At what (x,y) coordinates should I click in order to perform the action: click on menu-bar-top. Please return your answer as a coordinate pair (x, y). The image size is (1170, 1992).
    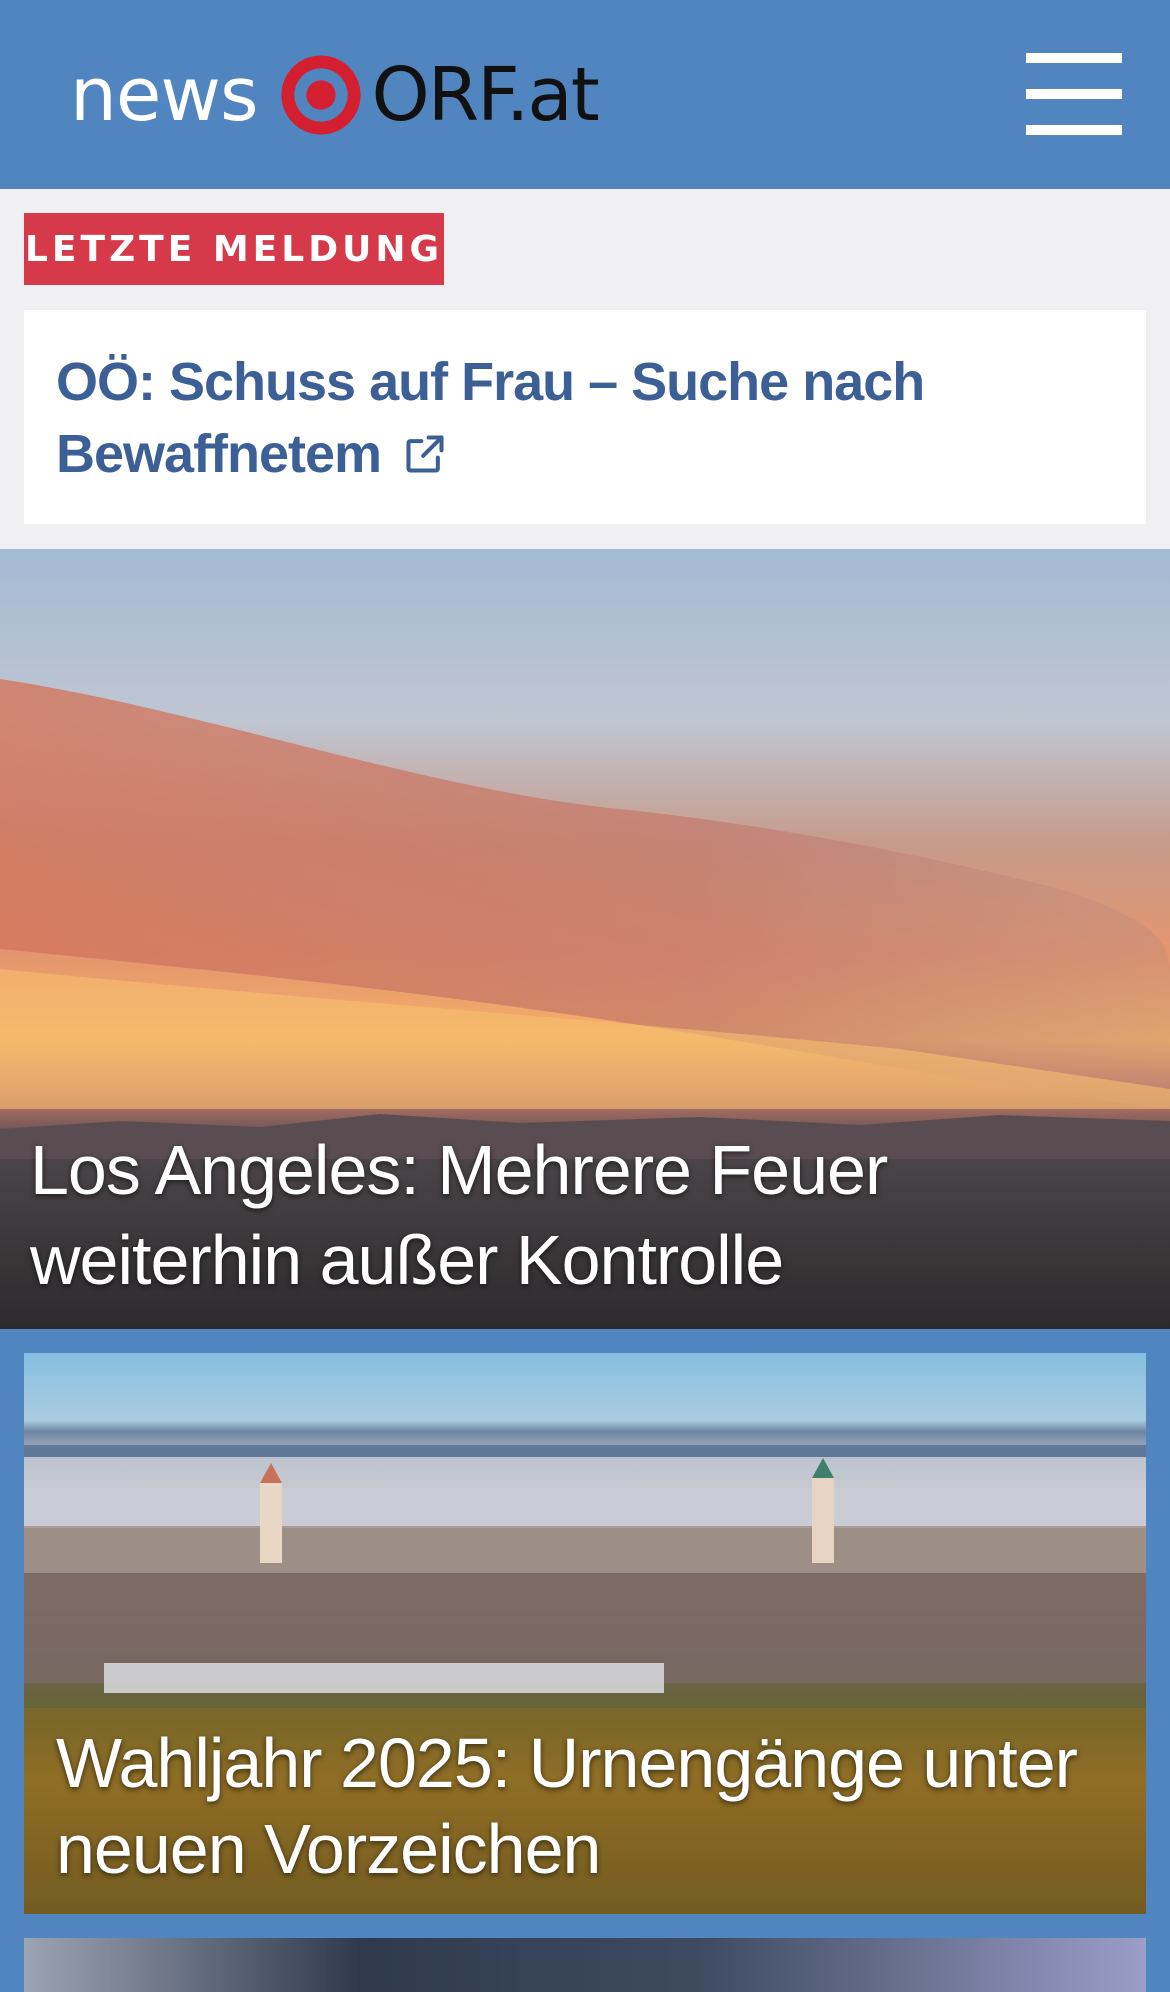
    Looking at the image, I should click on (1074, 58).